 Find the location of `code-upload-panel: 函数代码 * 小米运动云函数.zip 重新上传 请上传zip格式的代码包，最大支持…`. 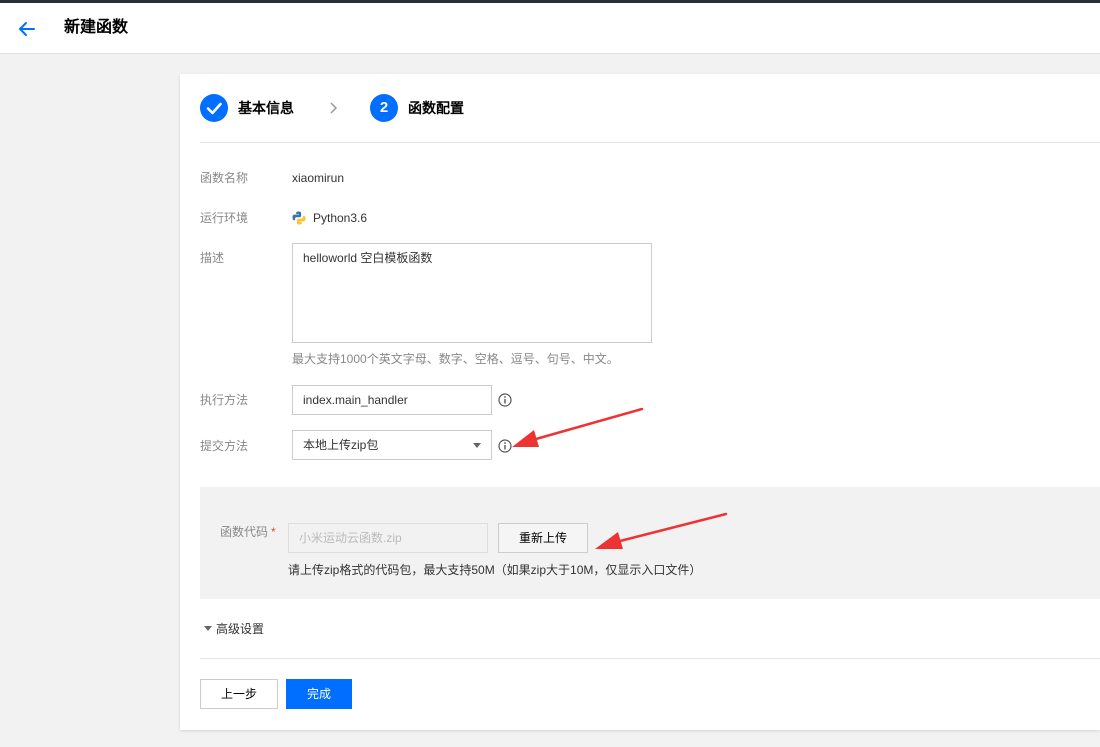

code-upload-panel: 函数代码 * 小米运动云函数.zip 重新上传 请上传zip格式的代码包，最大支持… is located at coordinates (650, 543).